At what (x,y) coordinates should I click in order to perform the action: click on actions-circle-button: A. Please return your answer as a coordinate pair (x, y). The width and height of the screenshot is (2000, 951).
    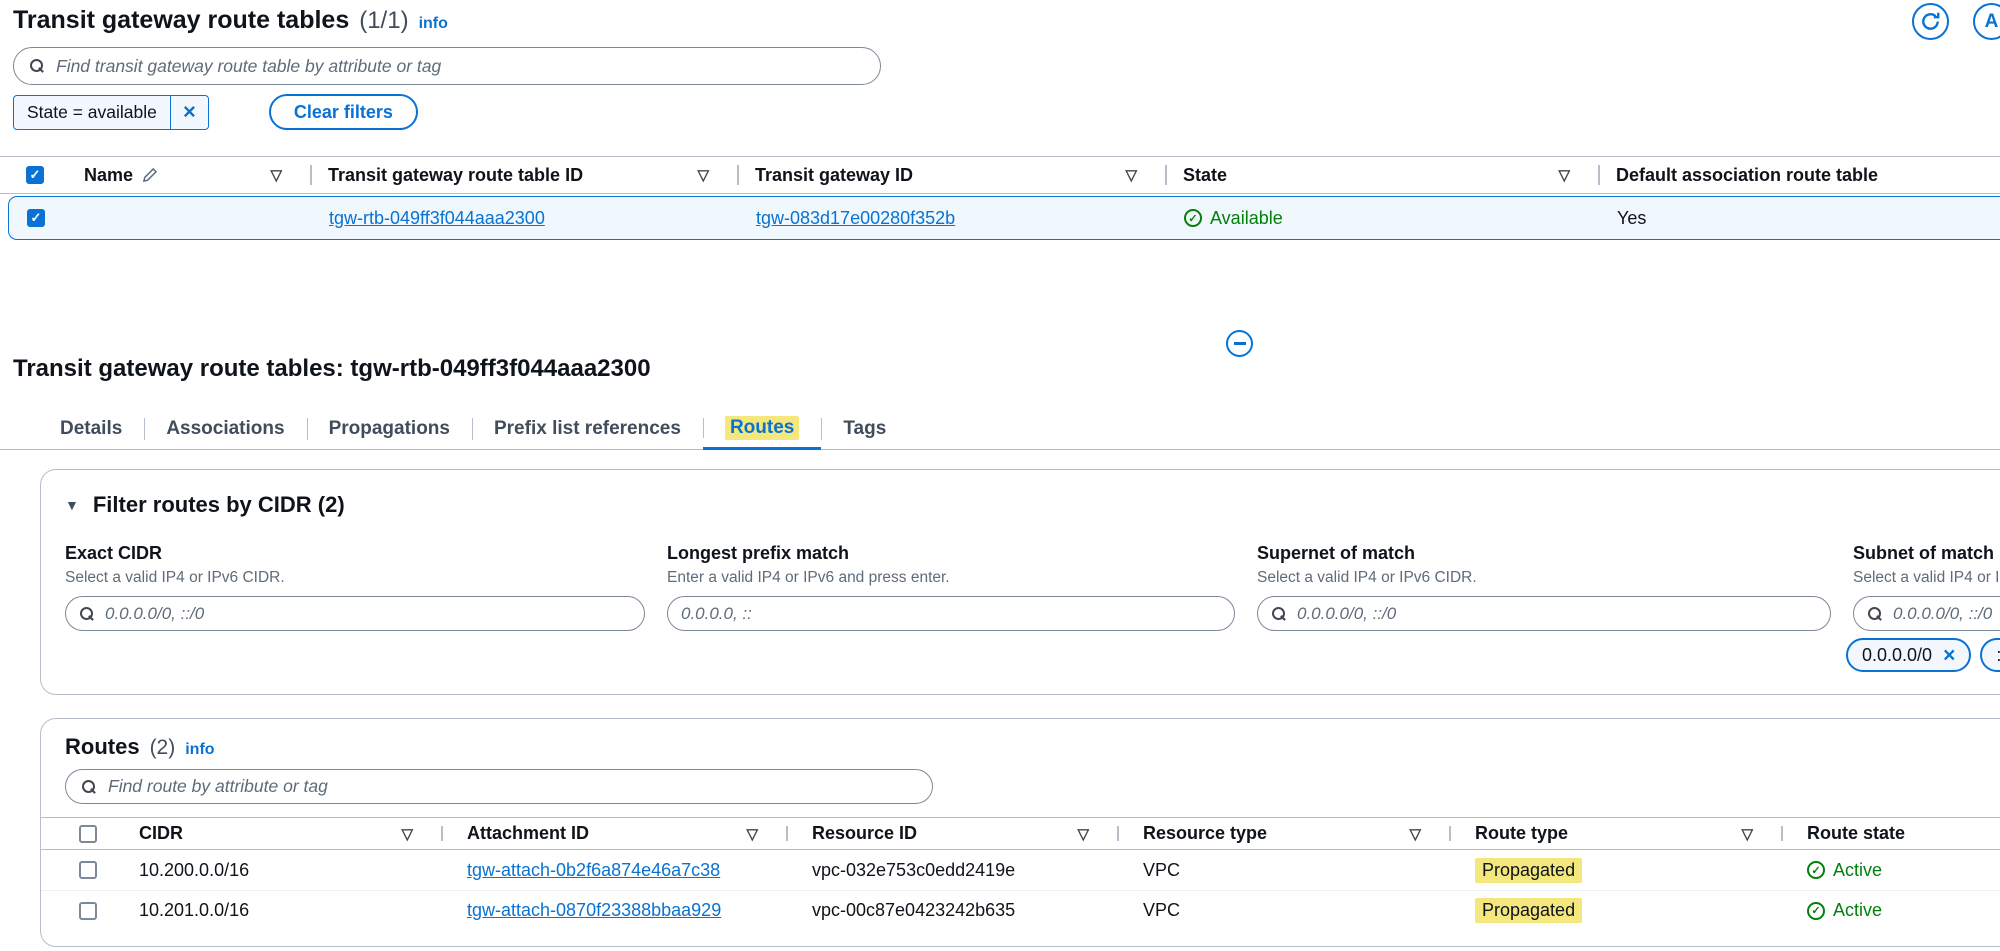
    Looking at the image, I should click on (1986, 21).